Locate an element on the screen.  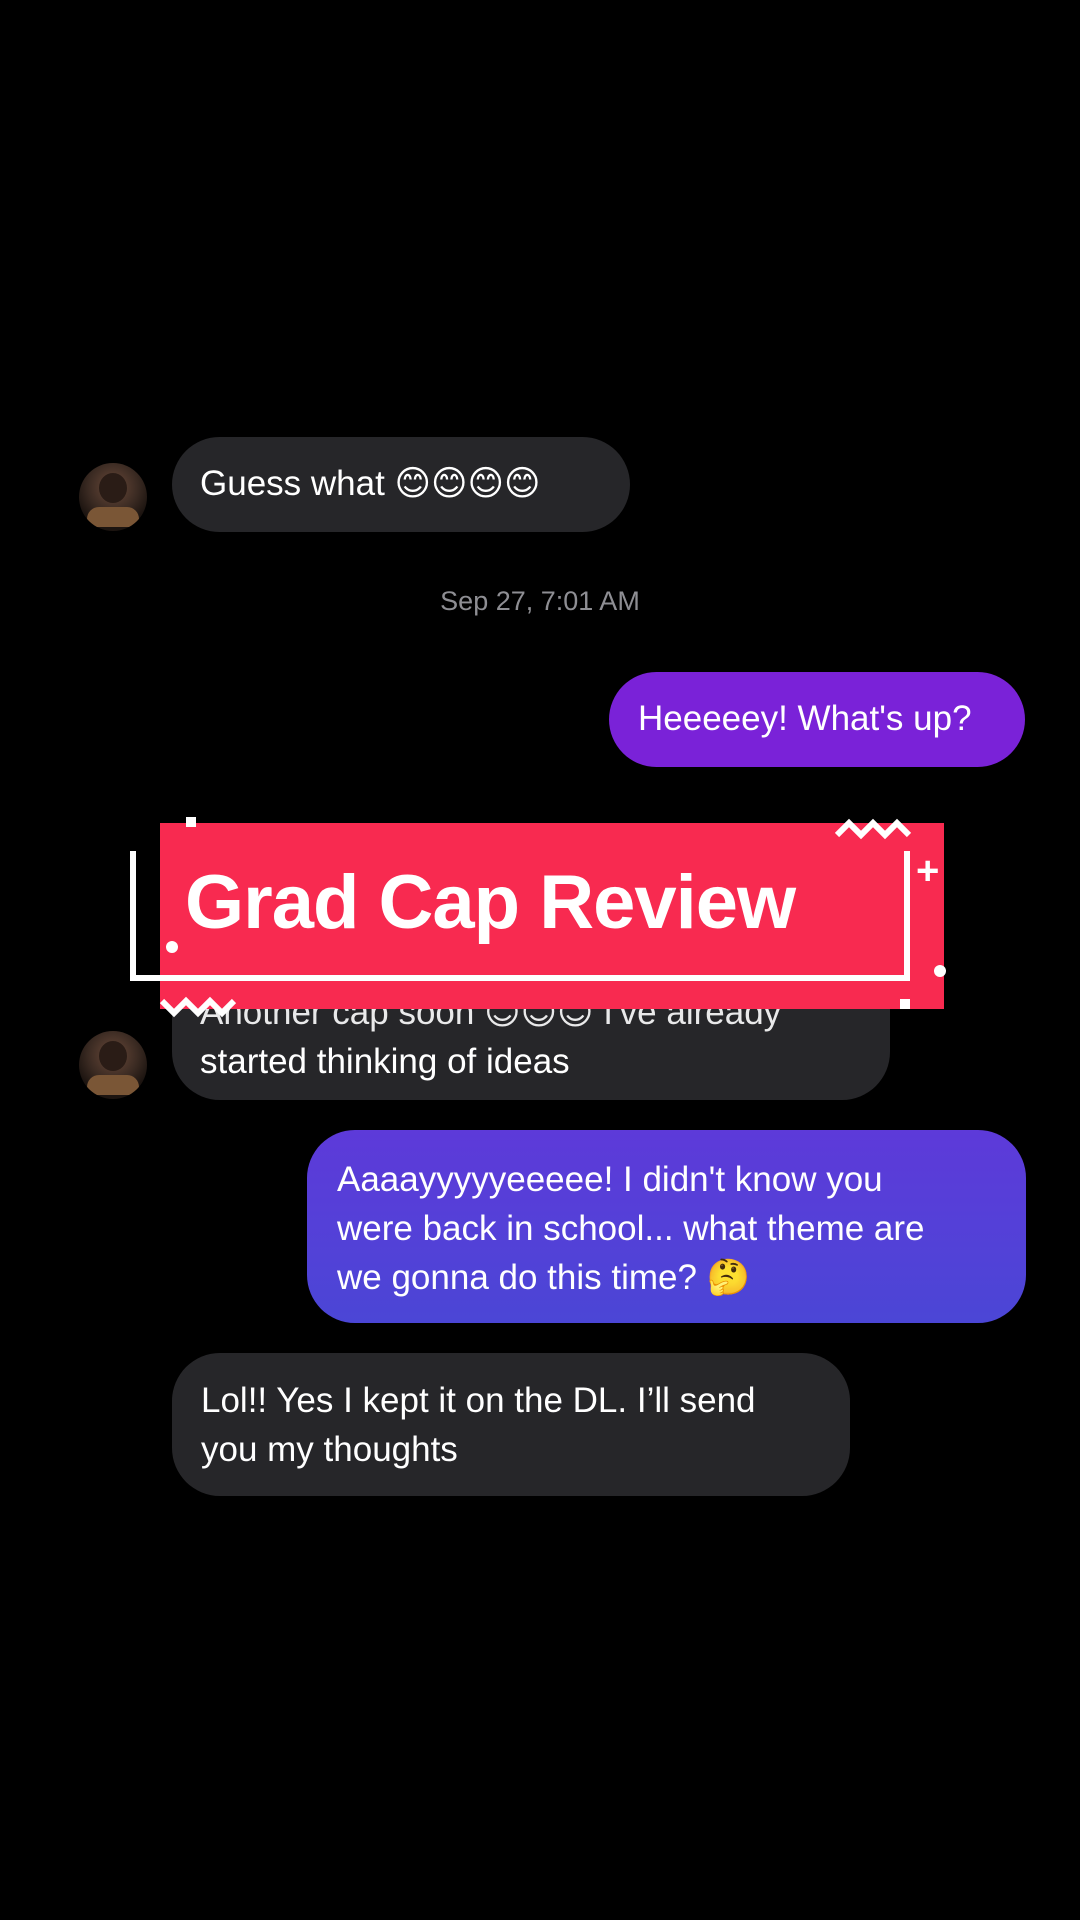
incoming-message-bubble: Guess what 😊😊😊😊 is located at coordinates (401, 484).